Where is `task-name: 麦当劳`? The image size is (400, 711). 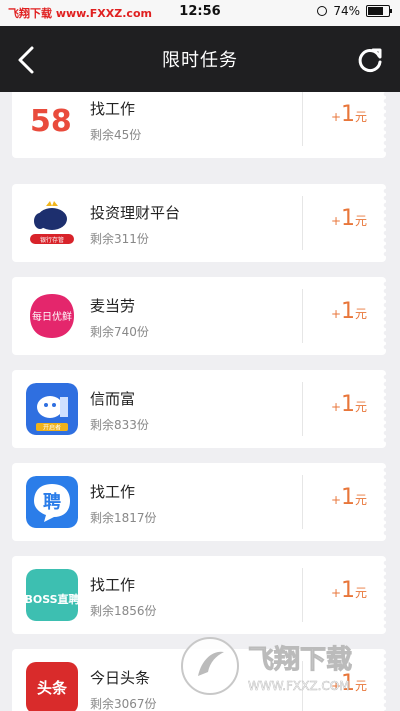
task-name: 麦当劳 is located at coordinates (113, 306).